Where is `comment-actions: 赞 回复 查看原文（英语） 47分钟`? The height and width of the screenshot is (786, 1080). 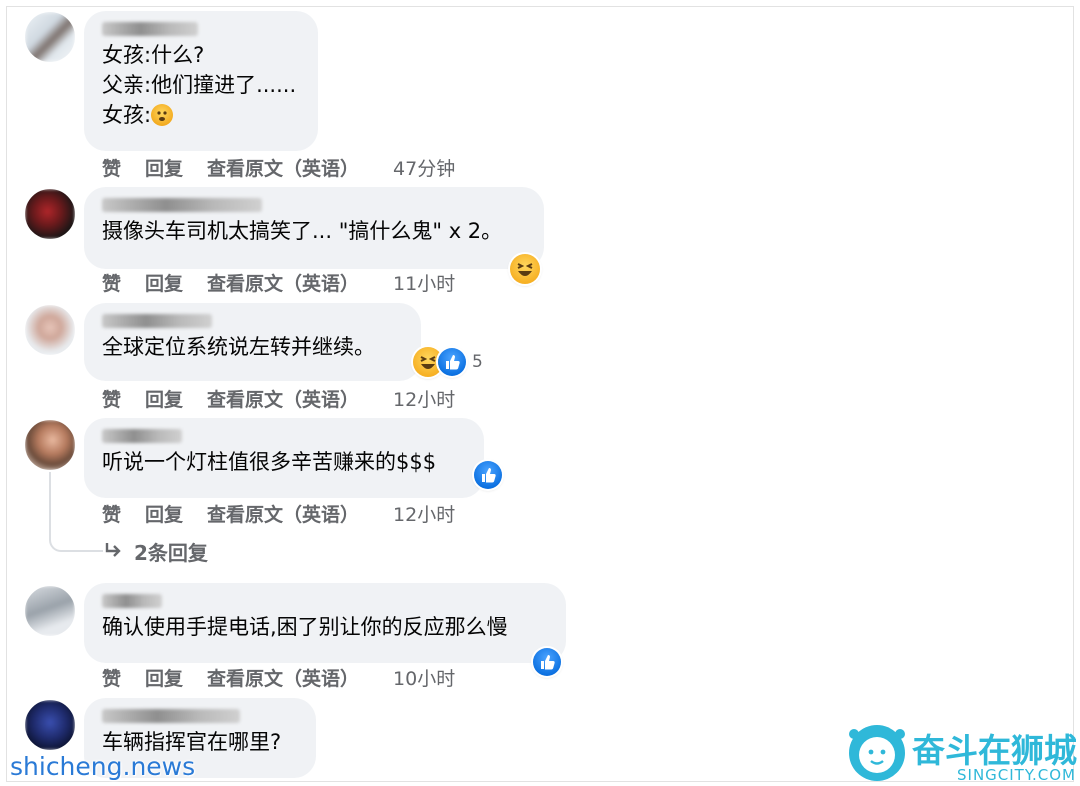 comment-actions: 赞 回复 查看原文（英语） 47分钟 is located at coordinates (290, 167).